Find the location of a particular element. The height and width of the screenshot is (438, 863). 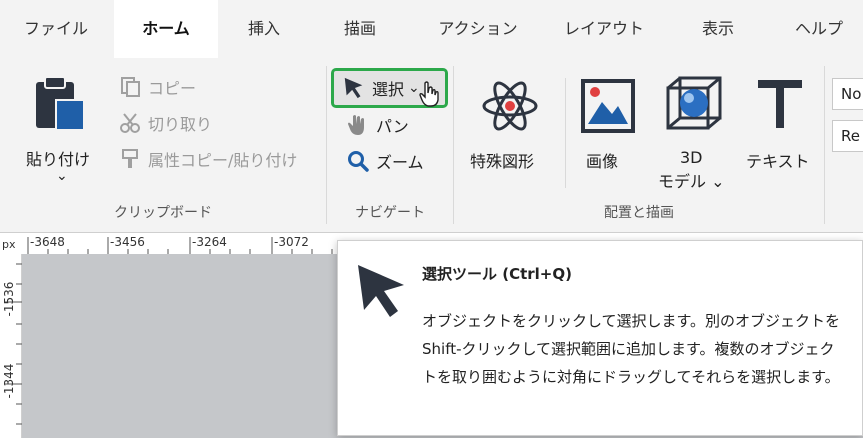

paintbrush-icon is located at coordinates (130, 159).